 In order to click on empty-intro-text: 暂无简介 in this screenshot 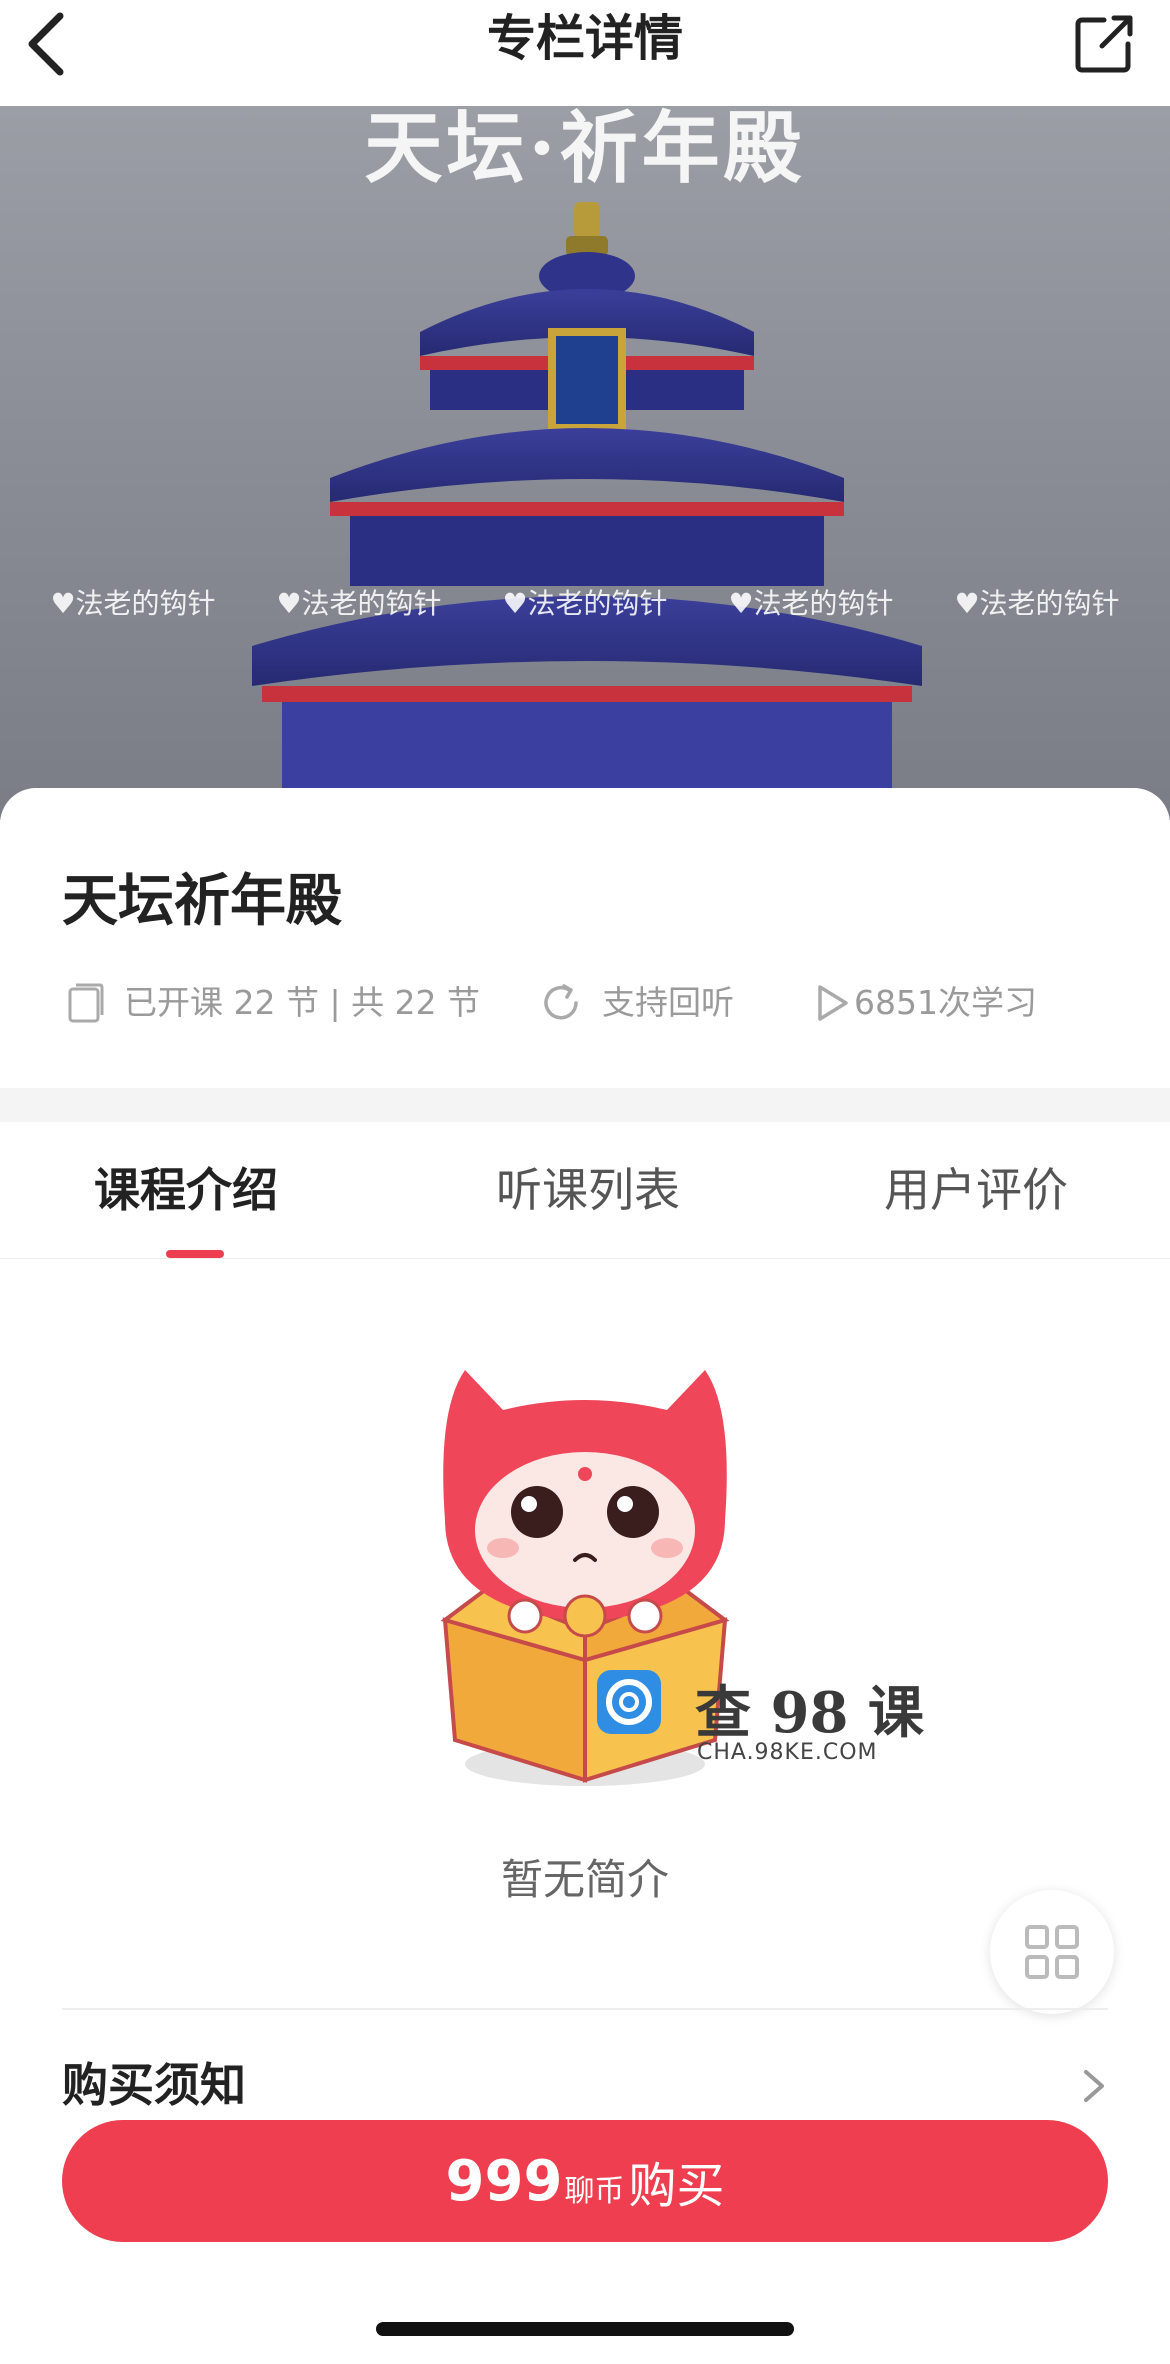, I will do `click(584, 1879)`.